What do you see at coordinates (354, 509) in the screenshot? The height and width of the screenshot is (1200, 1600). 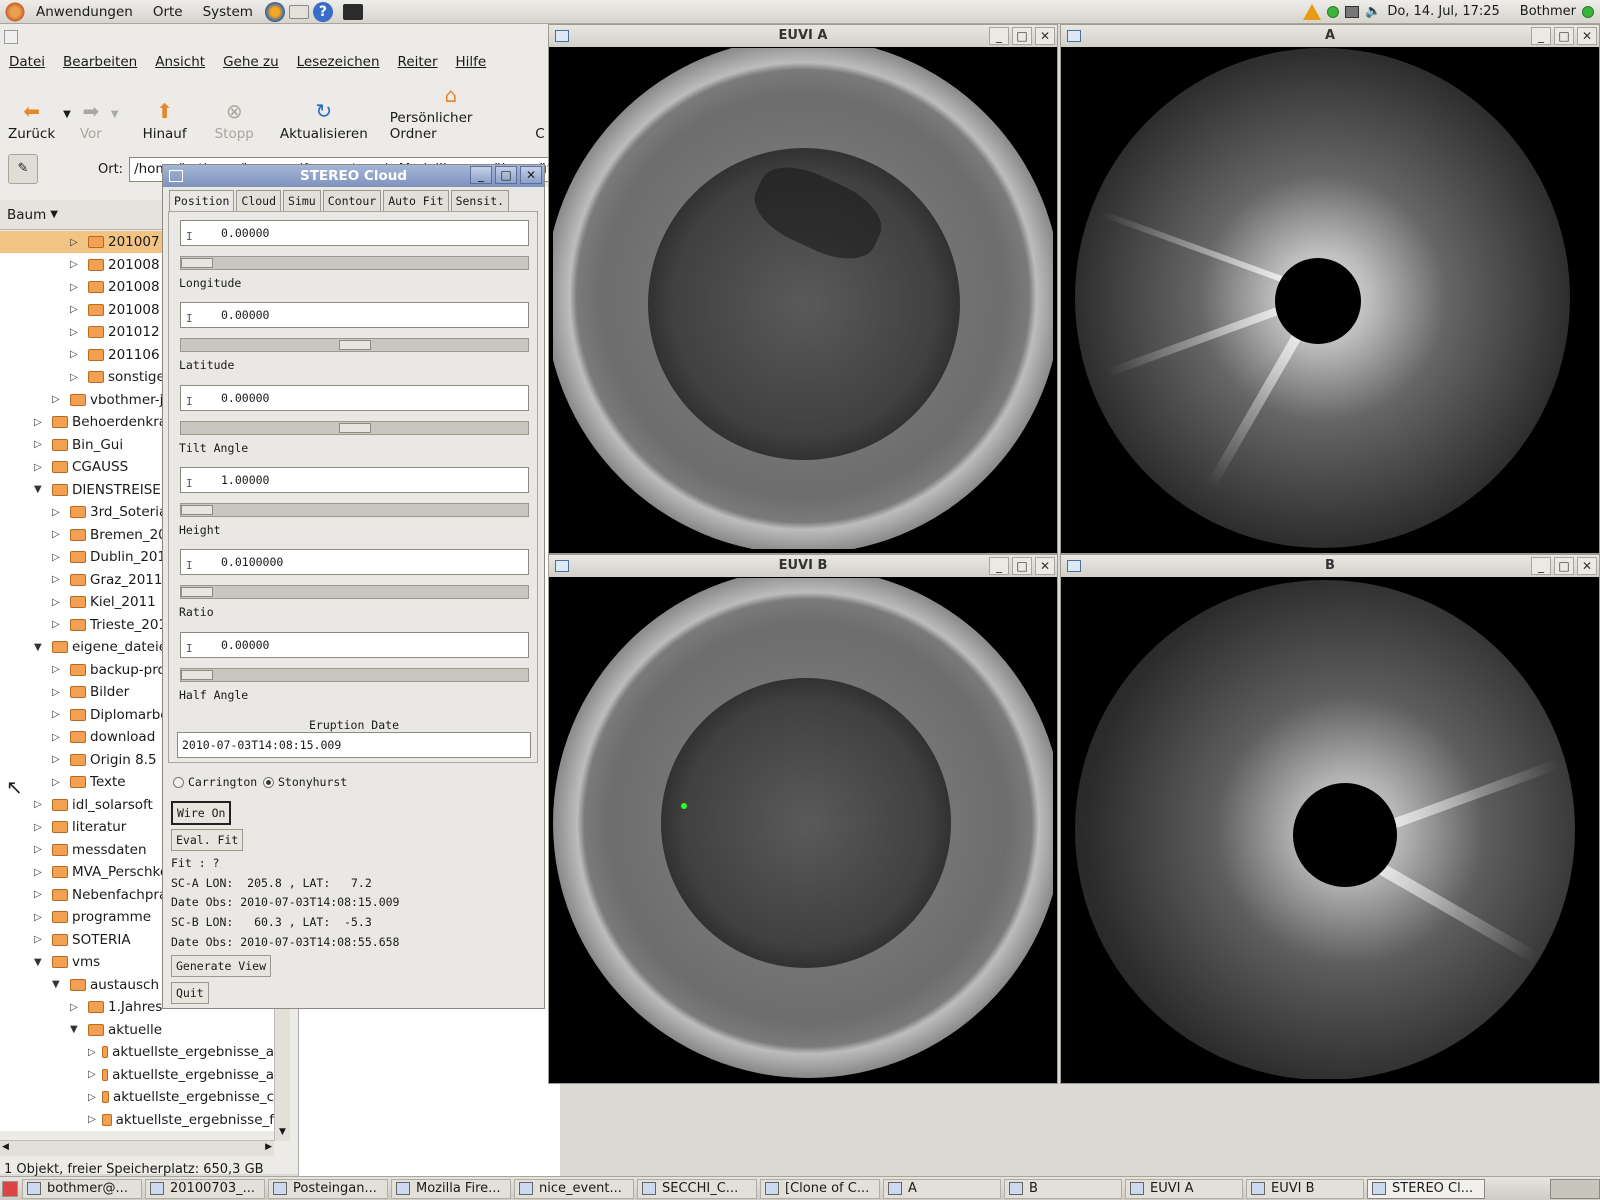 I see `height-slider` at bounding box center [354, 509].